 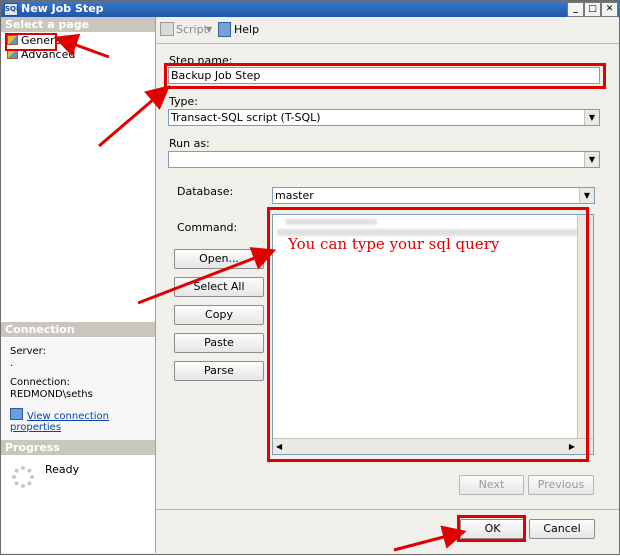 What do you see at coordinates (134, 116) in the screenshot?
I see `arrow-to-step-name` at bounding box center [134, 116].